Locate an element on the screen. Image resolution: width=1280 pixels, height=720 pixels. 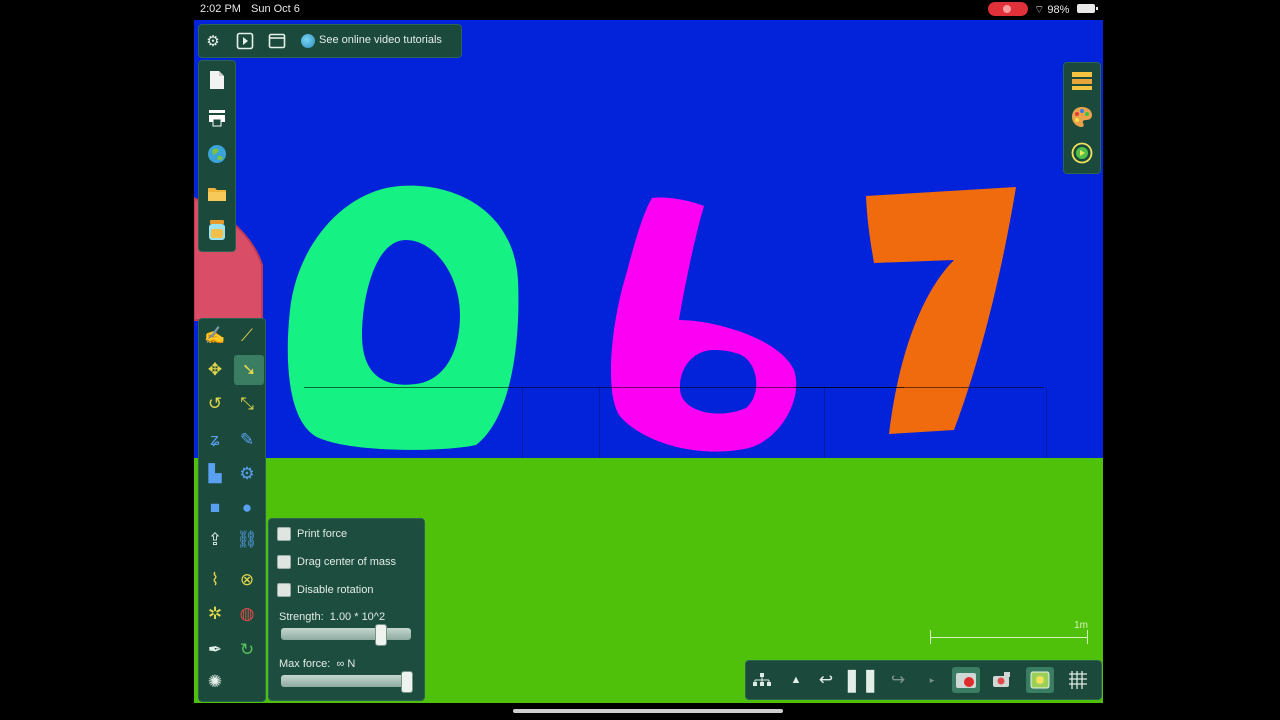
hinge-tool-icon: ✲ is located at coordinates (215, 614).